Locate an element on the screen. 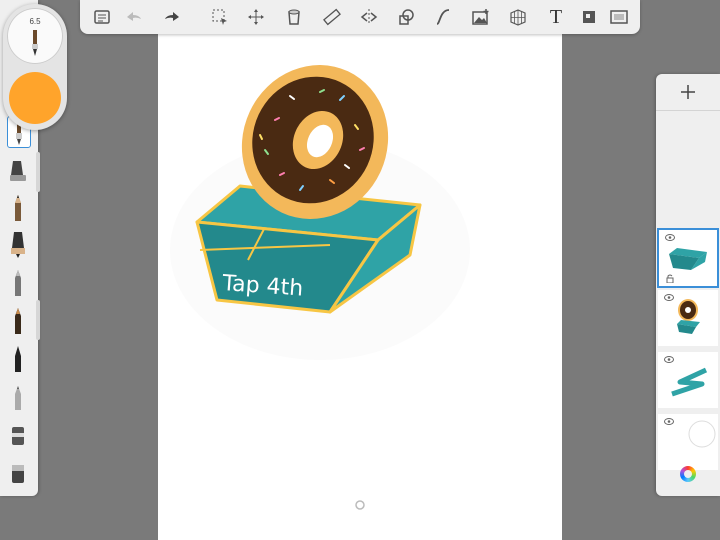 Image resolution: width=720 pixels, height=540 pixels. layer-thumbnail-box is located at coordinates (688, 258).